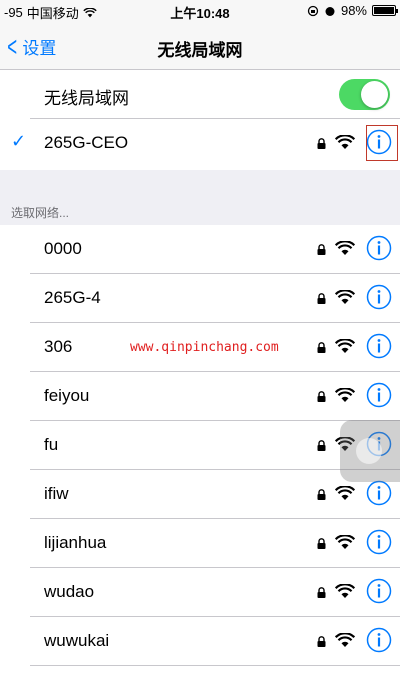 Image resolution: width=400 pixels, height=692 pixels. I want to click on wifi-toggle-switch, so click(364, 94).